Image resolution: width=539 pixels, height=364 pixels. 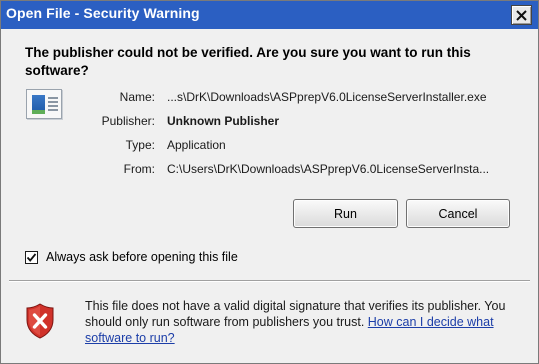 What do you see at coordinates (140, 145) in the screenshot?
I see `type-label: Type:` at bounding box center [140, 145].